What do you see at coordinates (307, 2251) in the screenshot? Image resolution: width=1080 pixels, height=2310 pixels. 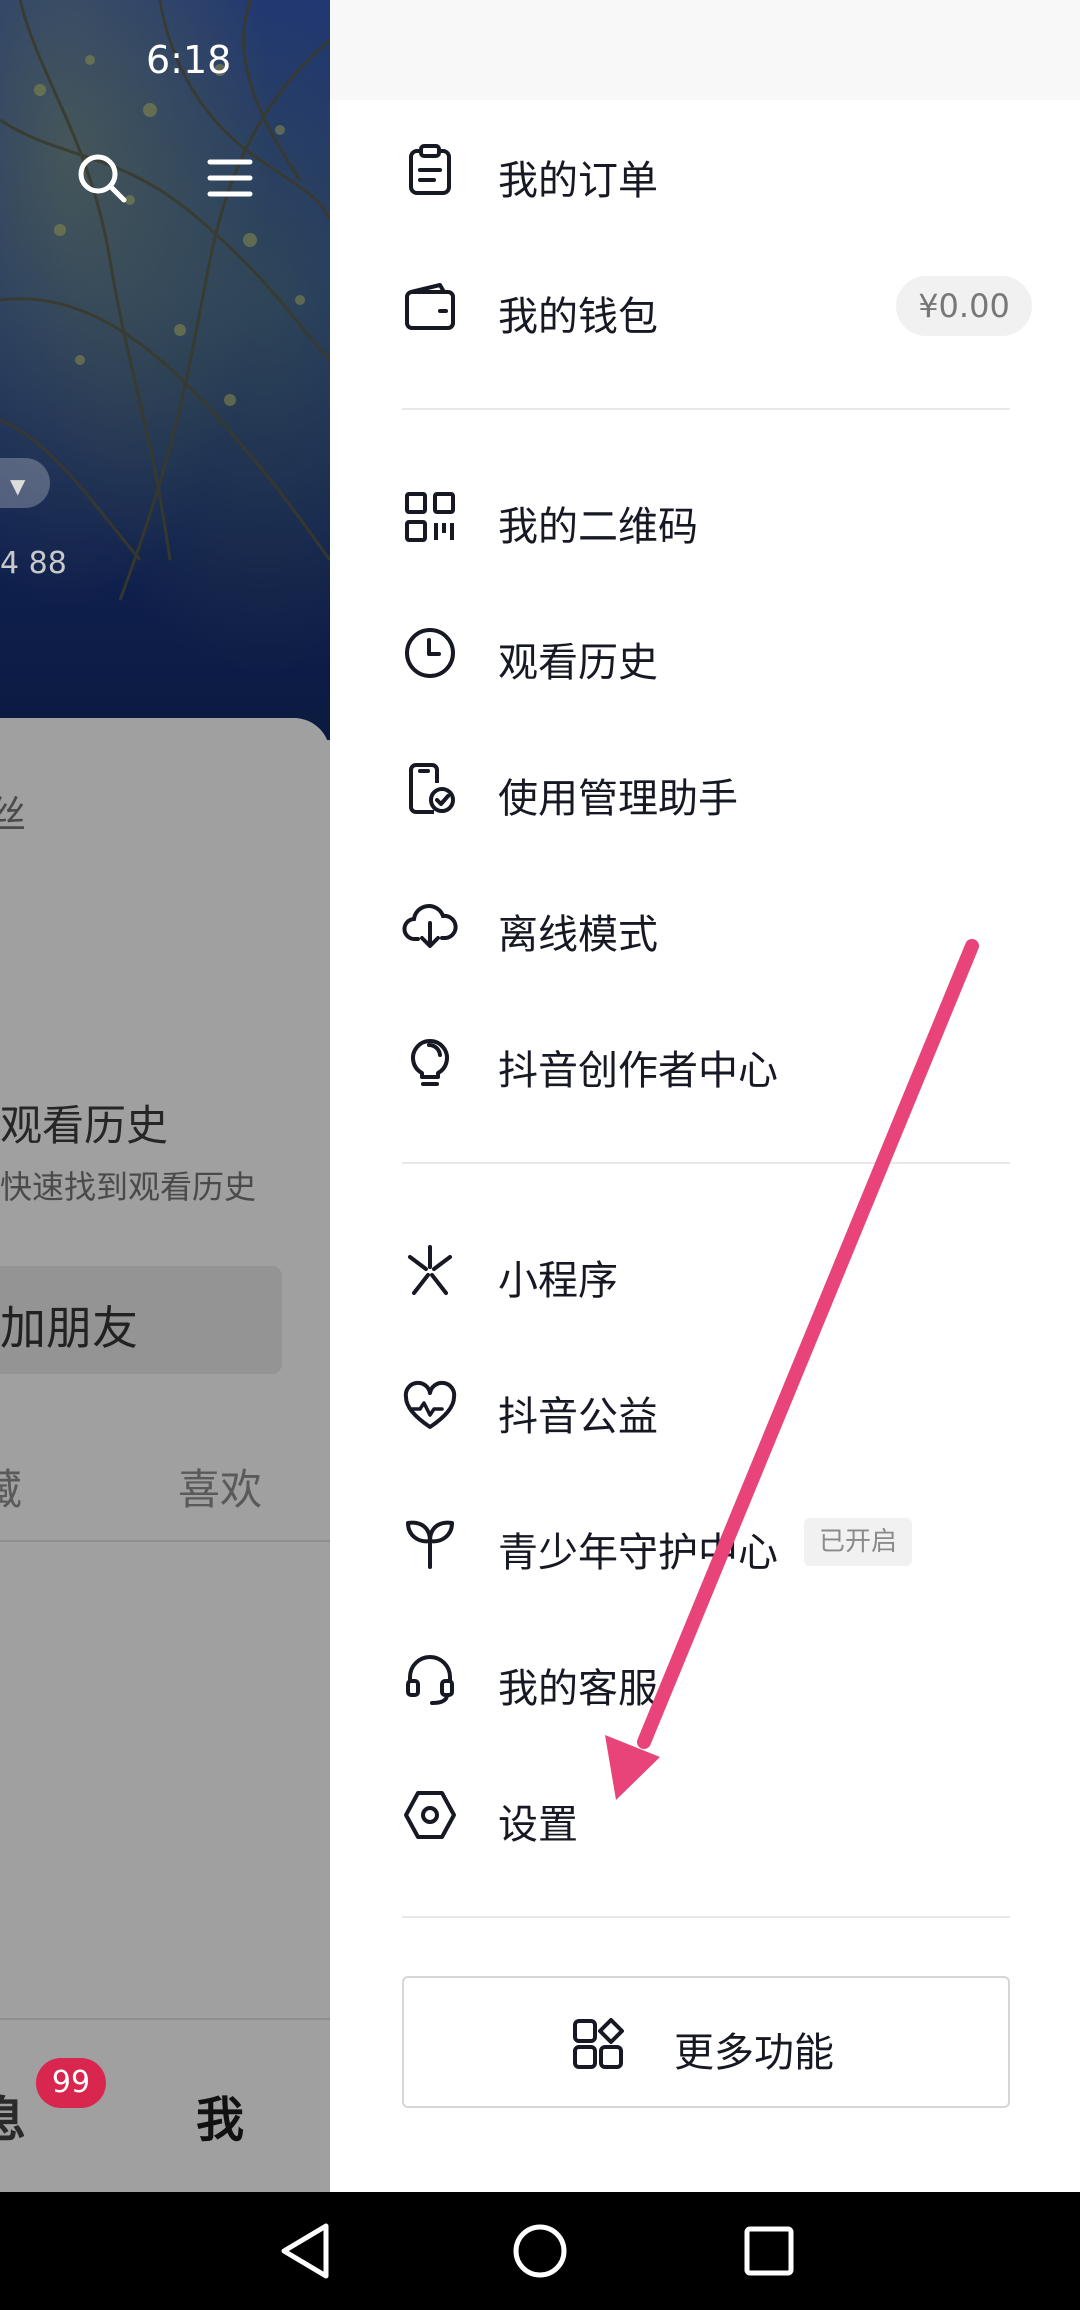 I see `back-icon` at bounding box center [307, 2251].